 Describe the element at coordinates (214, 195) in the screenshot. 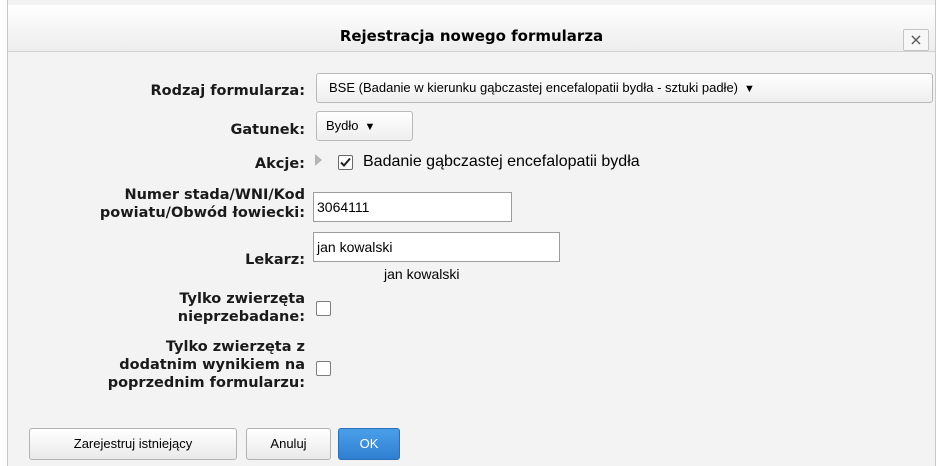

I see `herd-number-label-line1: Numer stada/WNI/Kod` at that location.